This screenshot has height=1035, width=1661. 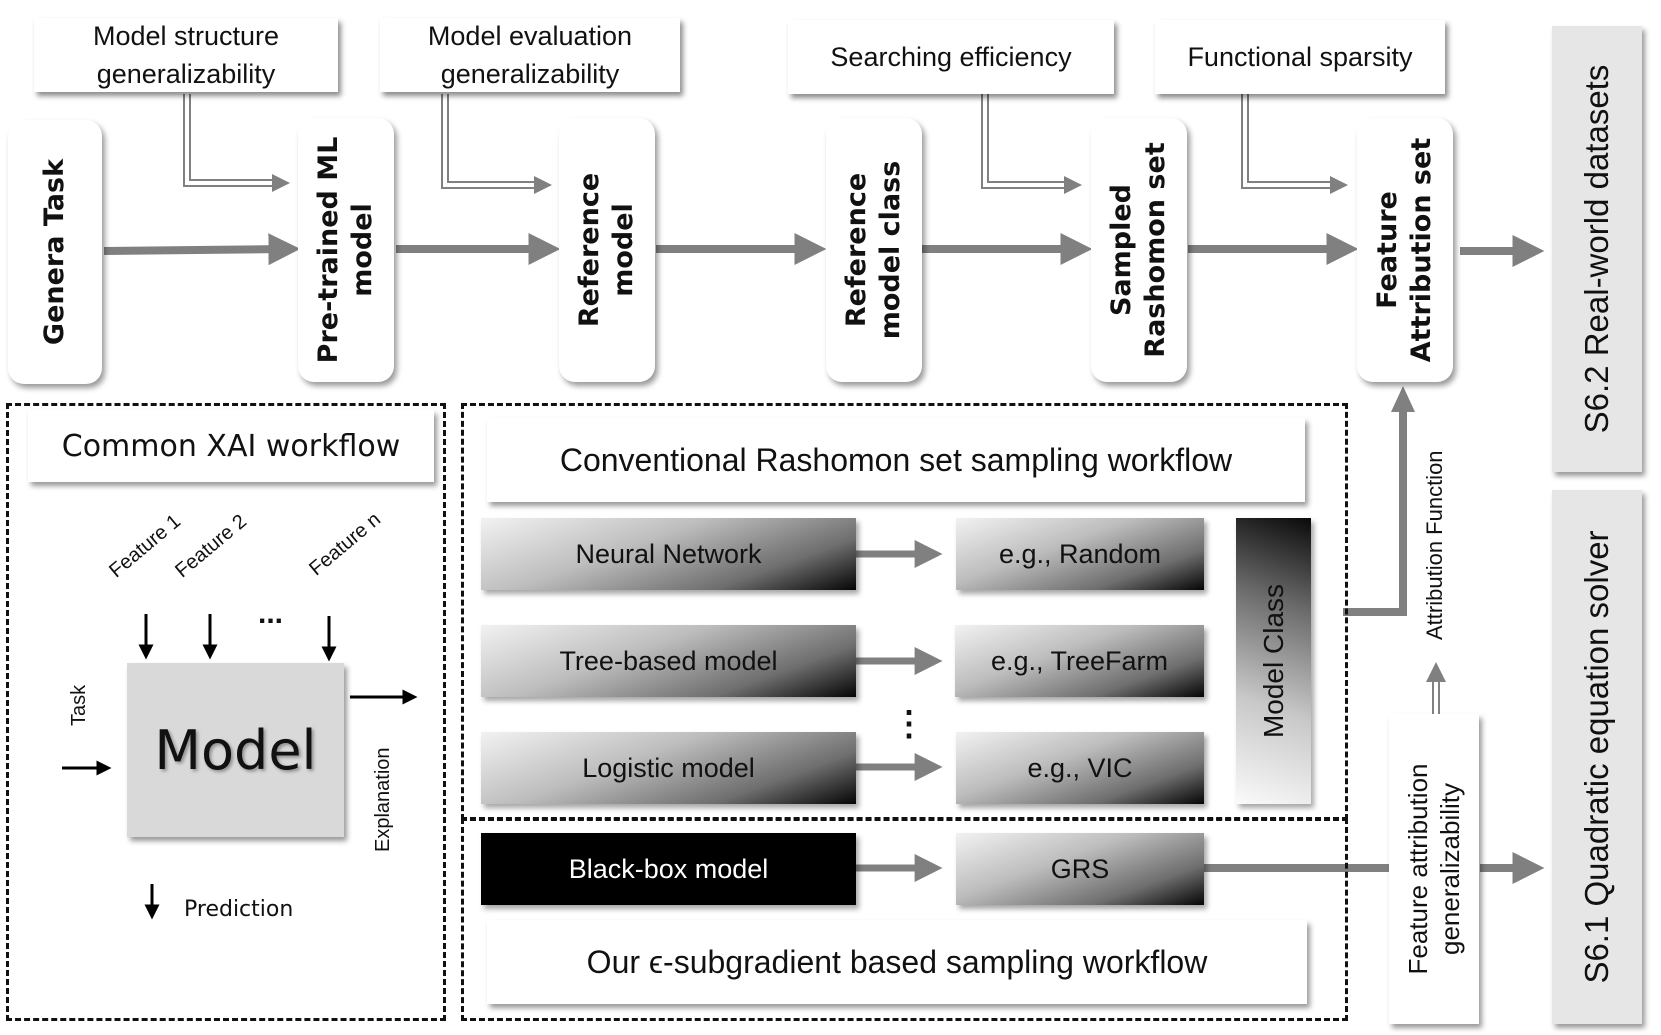 What do you see at coordinates (668, 869) in the screenshot?
I see `model-black-box: Black-box model` at bounding box center [668, 869].